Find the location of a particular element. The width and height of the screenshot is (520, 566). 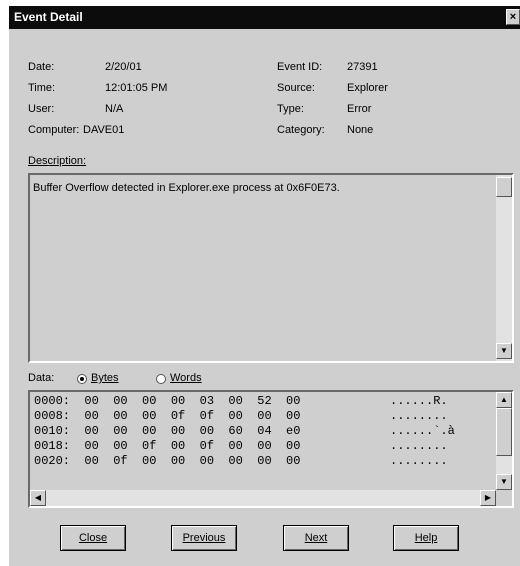

data-scroll-thumb is located at coordinates (504, 432).